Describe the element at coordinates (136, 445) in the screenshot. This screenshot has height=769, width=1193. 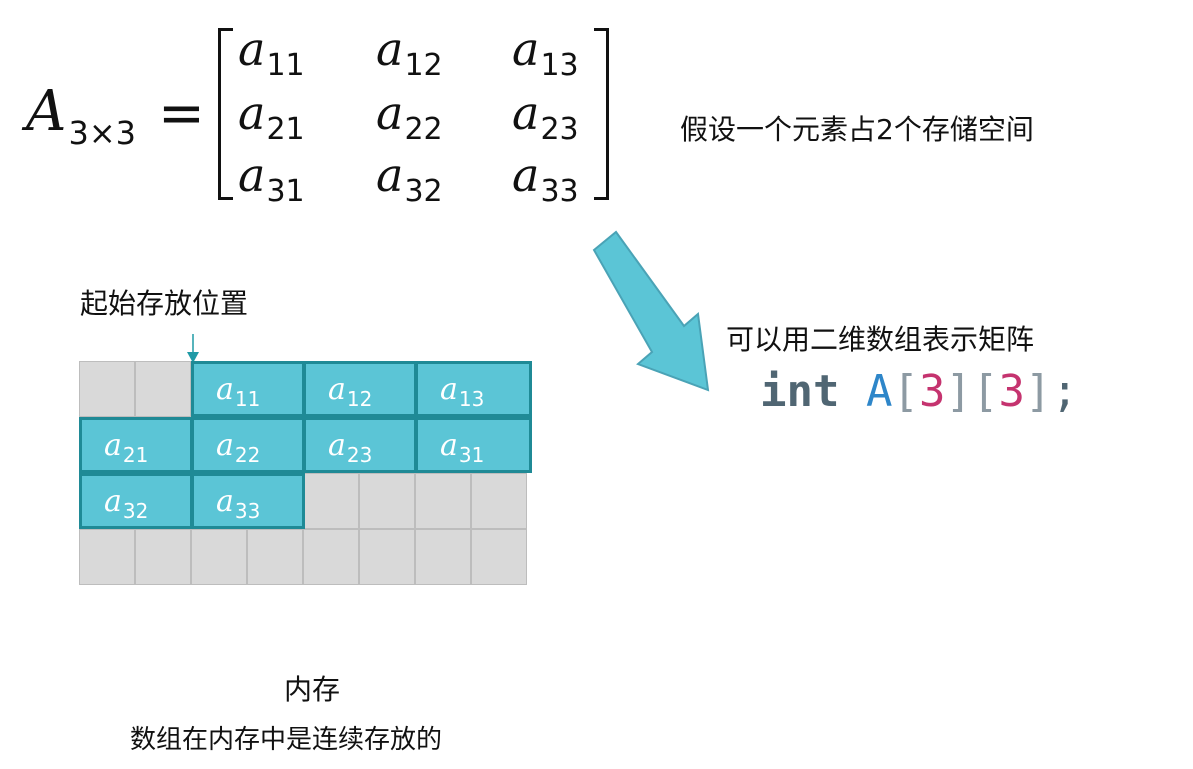
I see `memory-element: a21` at that location.